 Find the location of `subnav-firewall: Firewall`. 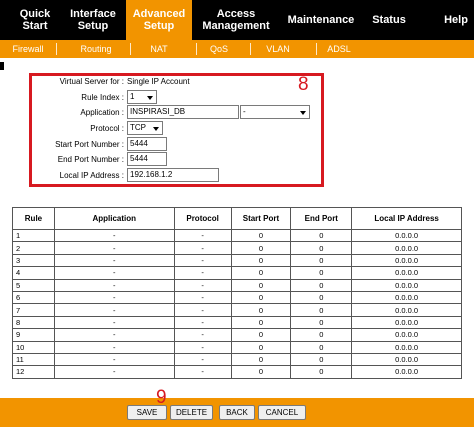

subnav-firewall: Firewall is located at coordinates (28, 49).